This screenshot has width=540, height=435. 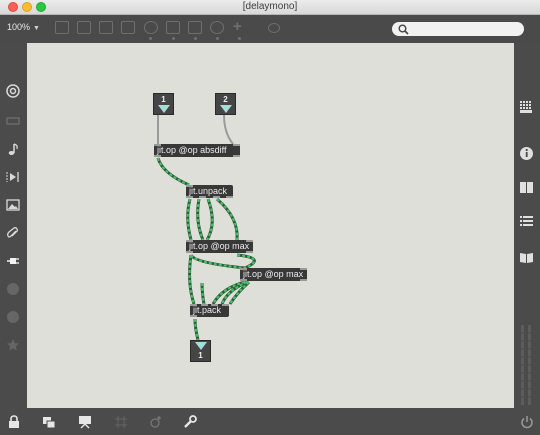 What do you see at coordinates (14, 422) in the screenshot?
I see `lock-icon` at bounding box center [14, 422].